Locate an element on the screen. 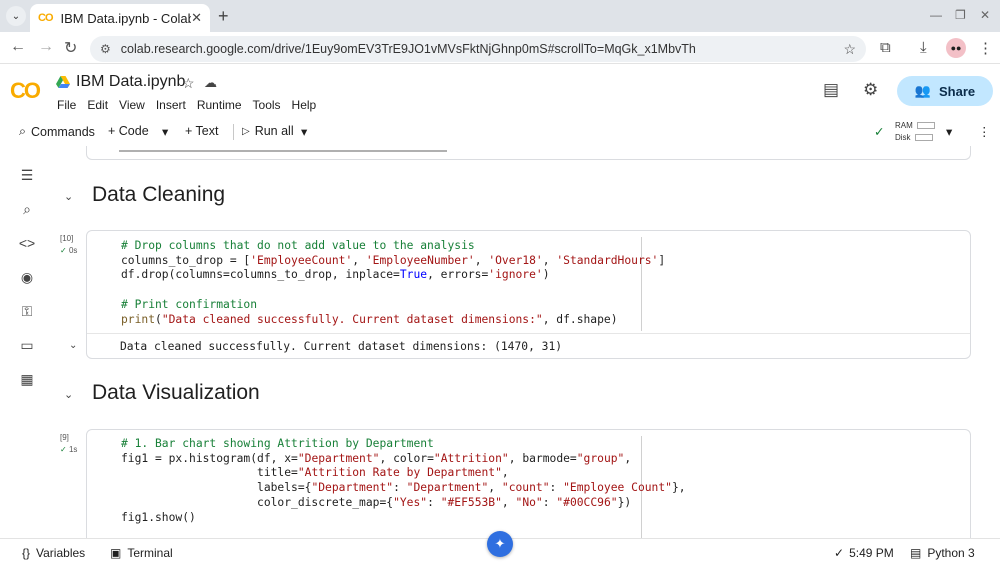 This screenshot has width=1000, height=566. variables-label: Variables is located at coordinates (61, 553).